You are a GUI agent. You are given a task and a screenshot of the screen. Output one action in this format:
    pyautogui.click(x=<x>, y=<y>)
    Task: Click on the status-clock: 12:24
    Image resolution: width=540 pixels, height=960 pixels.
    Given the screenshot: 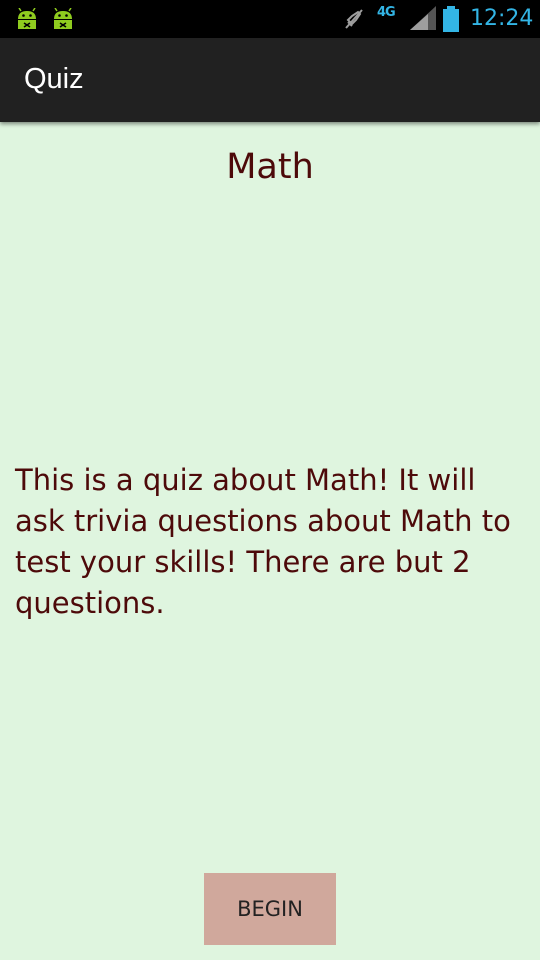 What is the action you would take?
    pyautogui.click(x=502, y=18)
    